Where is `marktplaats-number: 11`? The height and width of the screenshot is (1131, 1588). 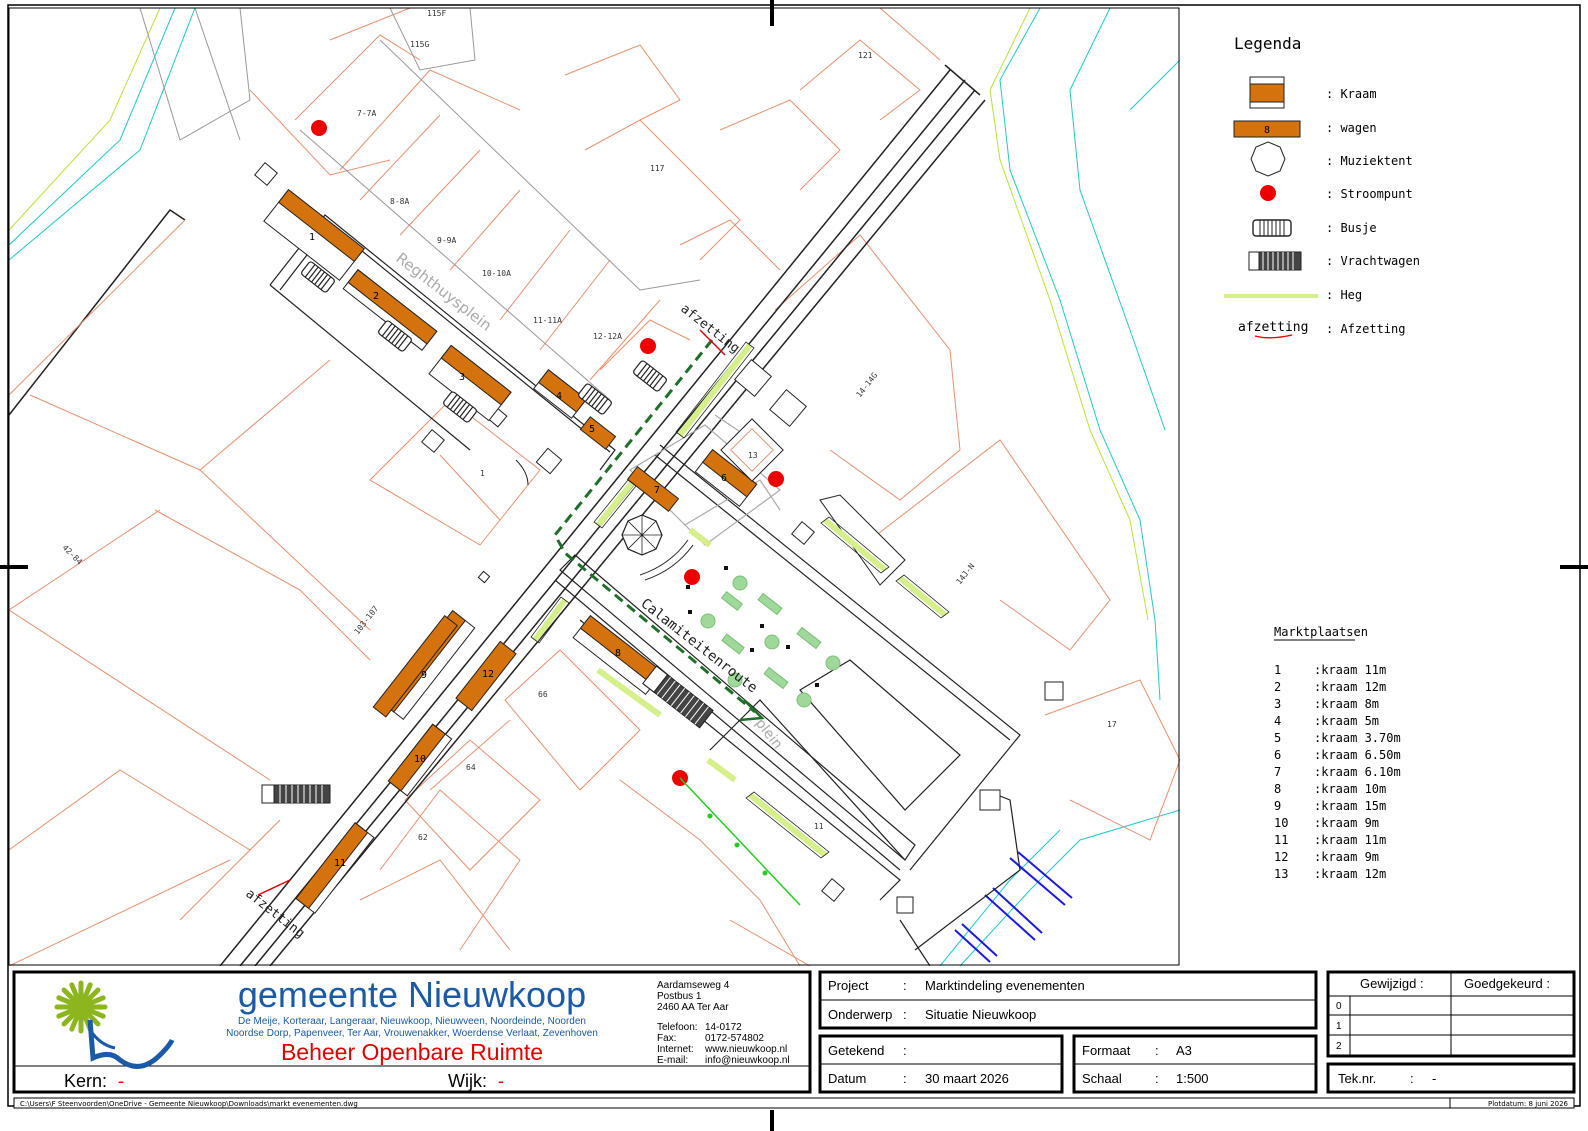
marktplaats-number: 11 is located at coordinates (1281, 840).